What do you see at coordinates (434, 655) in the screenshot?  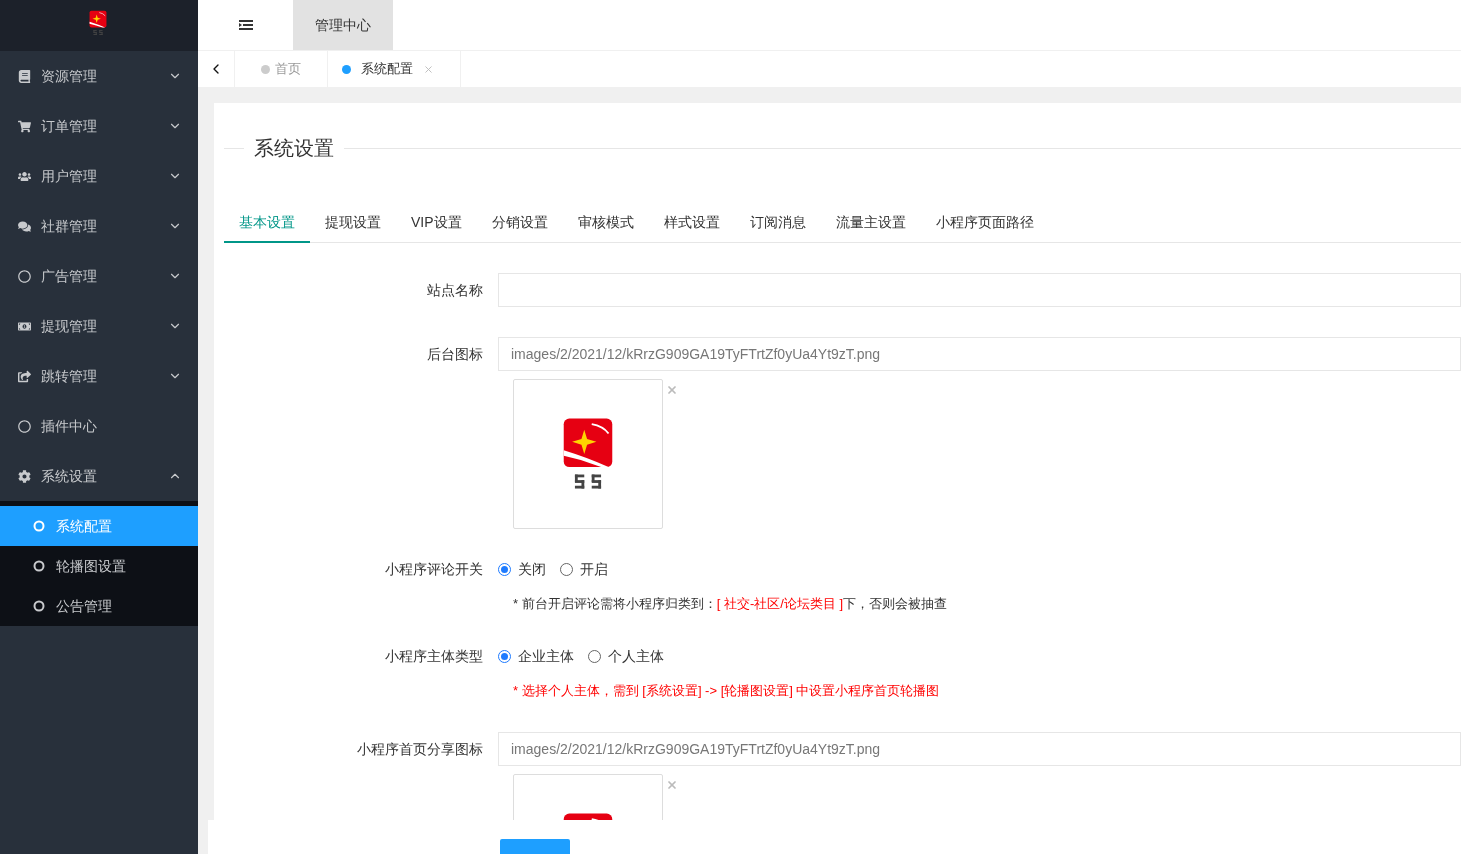 I see `field-label: 小程序主体类型` at bounding box center [434, 655].